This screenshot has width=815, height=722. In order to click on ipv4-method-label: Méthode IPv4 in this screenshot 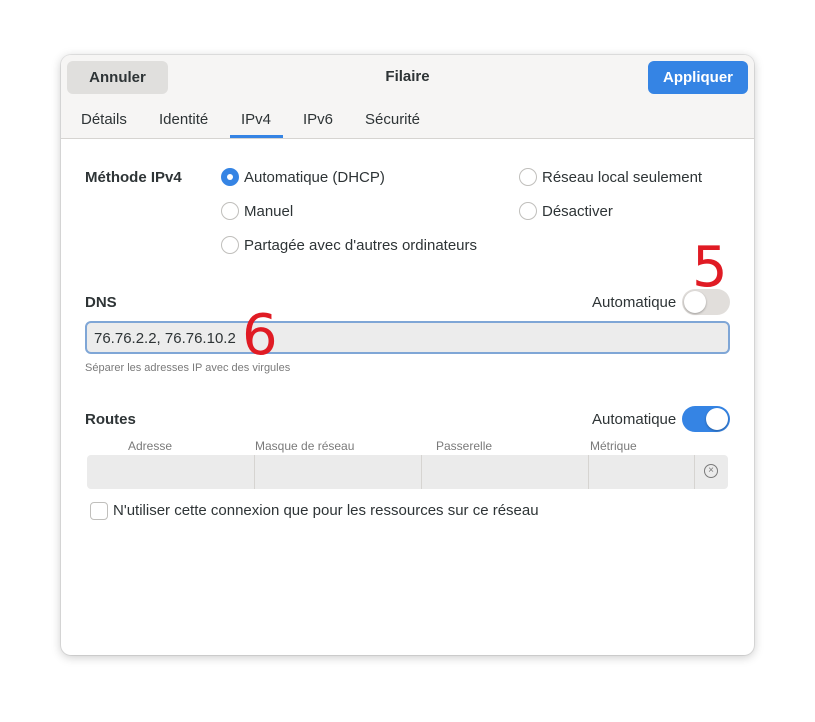, I will do `click(133, 177)`.